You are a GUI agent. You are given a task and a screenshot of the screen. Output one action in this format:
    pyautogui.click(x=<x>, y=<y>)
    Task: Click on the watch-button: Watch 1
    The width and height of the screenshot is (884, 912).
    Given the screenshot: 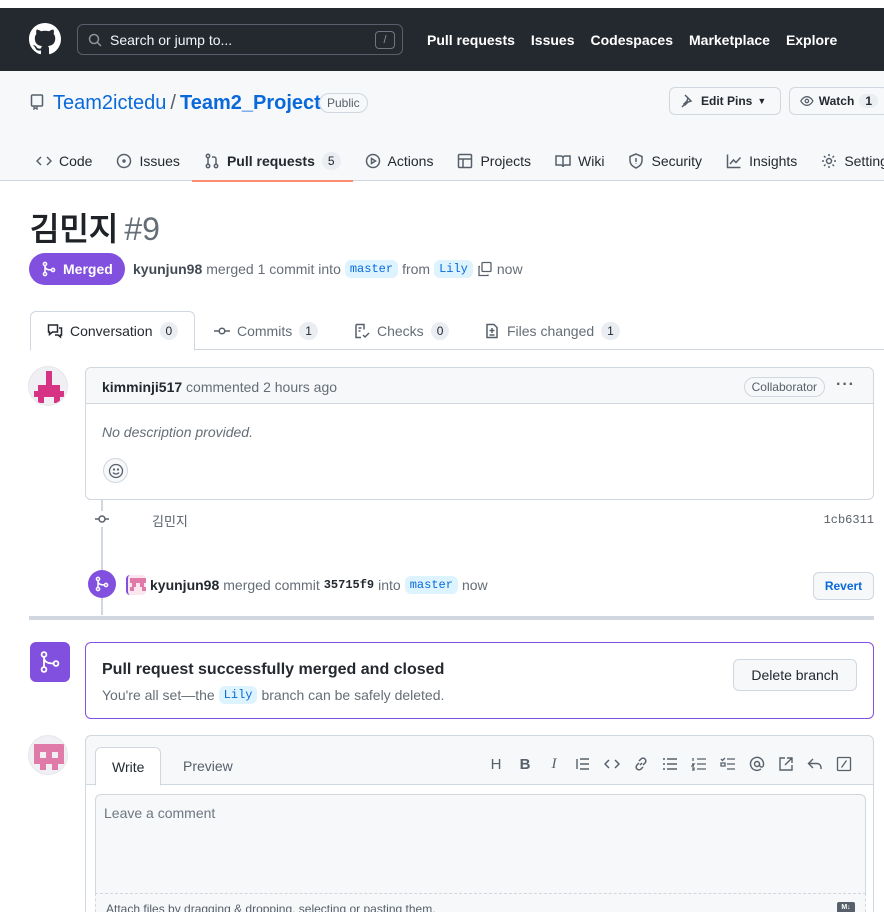 What is the action you would take?
    pyautogui.click(x=836, y=101)
    